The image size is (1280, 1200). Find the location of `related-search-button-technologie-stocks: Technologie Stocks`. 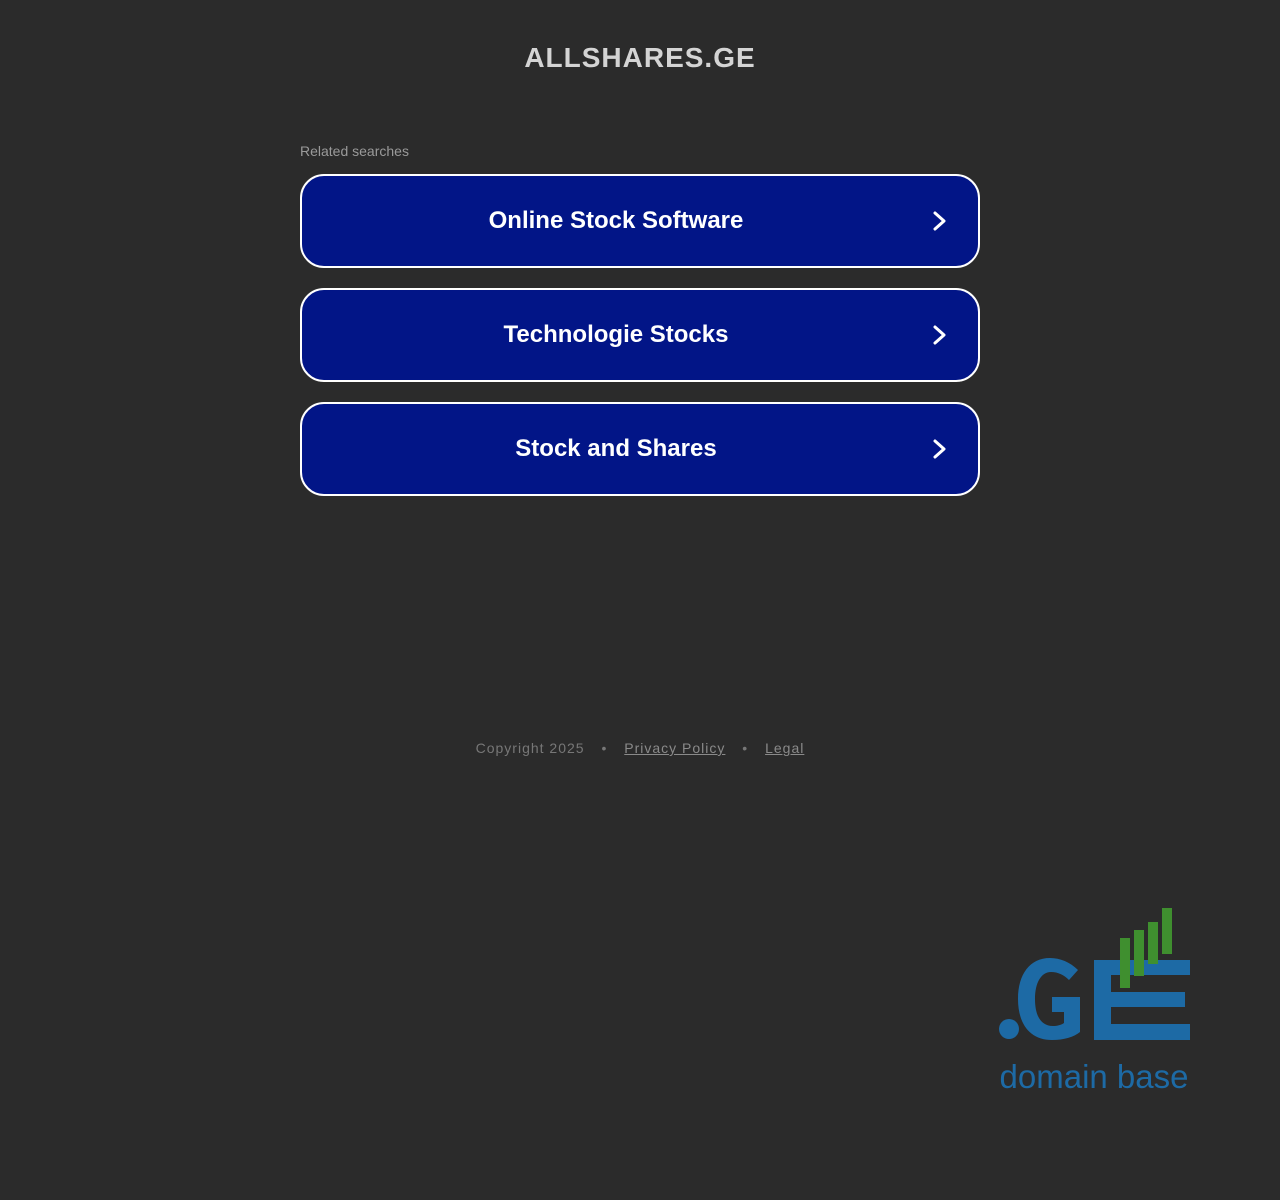

related-search-button-technologie-stocks: Technologie Stocks is located at coordinates (640, 335).